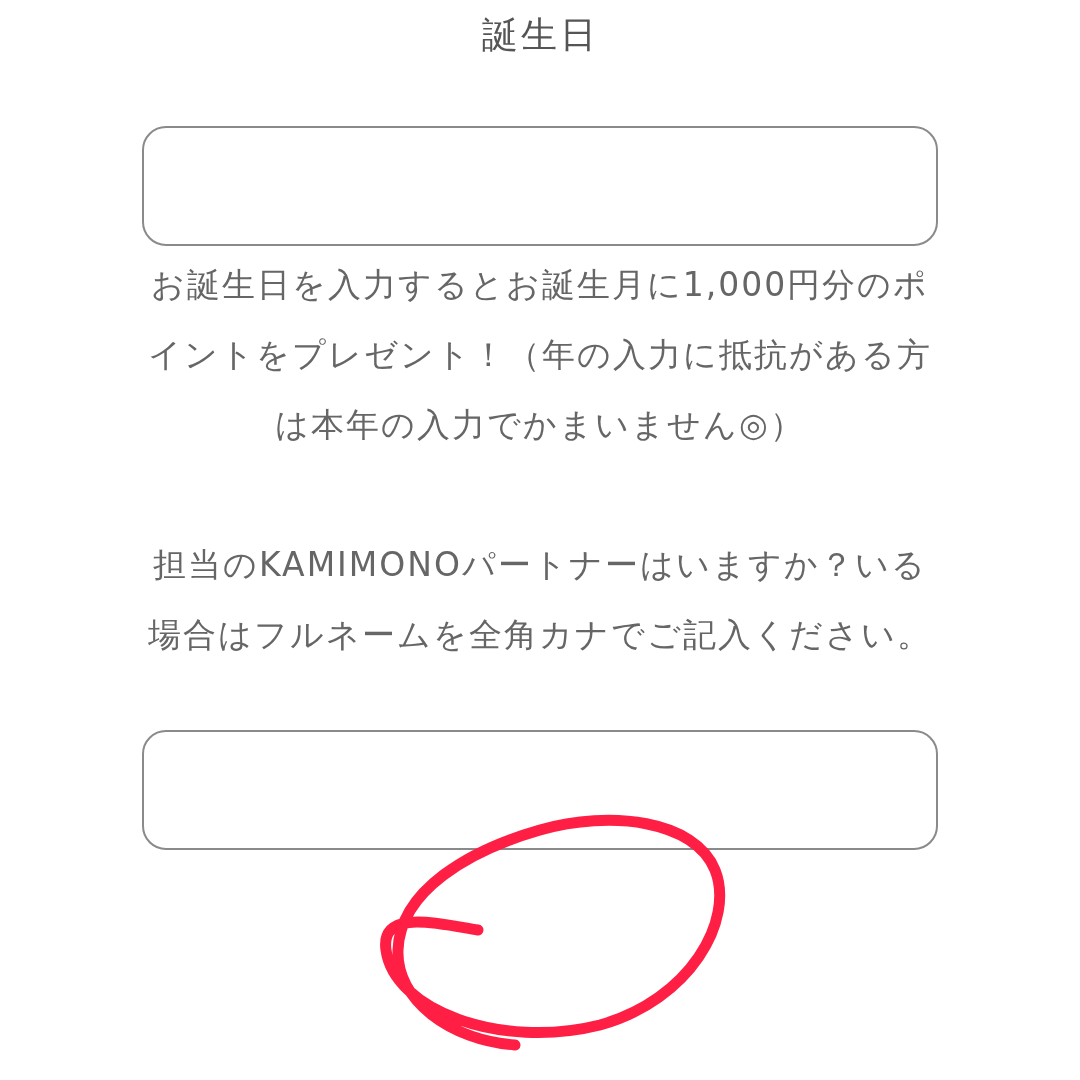 This screenshot has height=1080, width=1080. Describe the element at coordinates (540, 355) in the screenshot. I see `hint-text: お誕生日を入力するとお誕生月に1,000円分のポイントをプレゼント！（年の入力に抵抗がある方は本年の入力でかまいません◎）` at that location.